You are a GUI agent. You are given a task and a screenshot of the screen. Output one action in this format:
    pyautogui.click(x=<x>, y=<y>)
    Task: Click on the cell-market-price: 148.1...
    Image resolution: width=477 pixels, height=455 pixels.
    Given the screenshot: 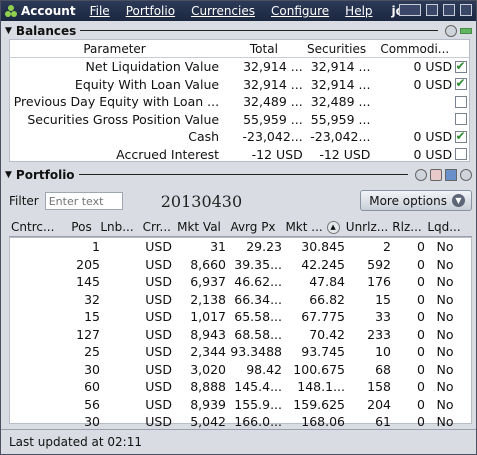 What is the action you would take?
    pyautogui.click(x=321, y=387)
    